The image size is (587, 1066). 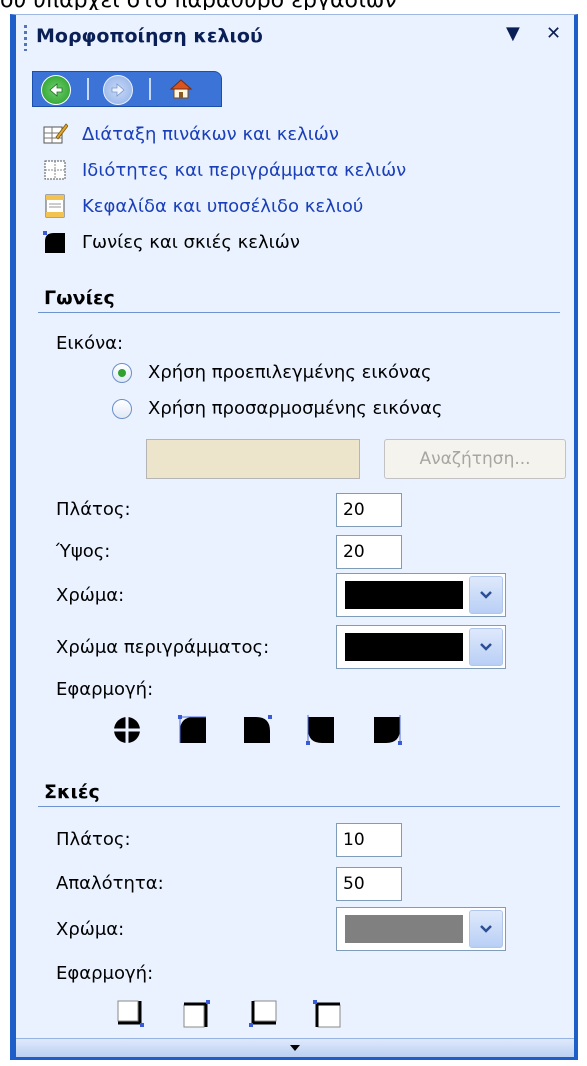 I want to click on pane-menu-button: ▼, so click(x=513, y=33).